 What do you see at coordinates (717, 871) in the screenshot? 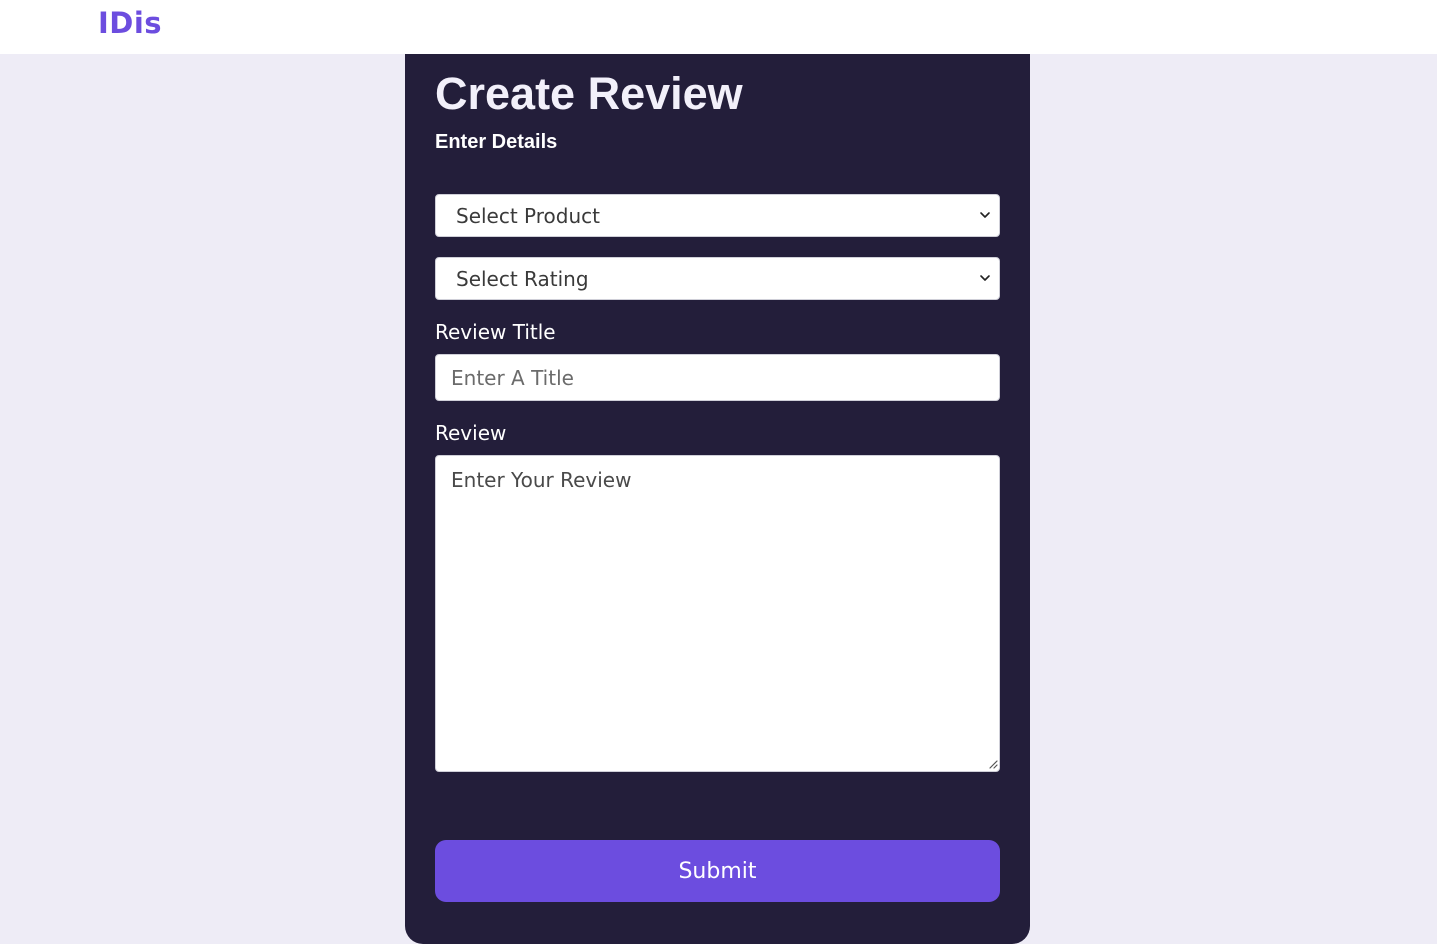
I see `submit-button: Submit` at bounding box center [717, 871].